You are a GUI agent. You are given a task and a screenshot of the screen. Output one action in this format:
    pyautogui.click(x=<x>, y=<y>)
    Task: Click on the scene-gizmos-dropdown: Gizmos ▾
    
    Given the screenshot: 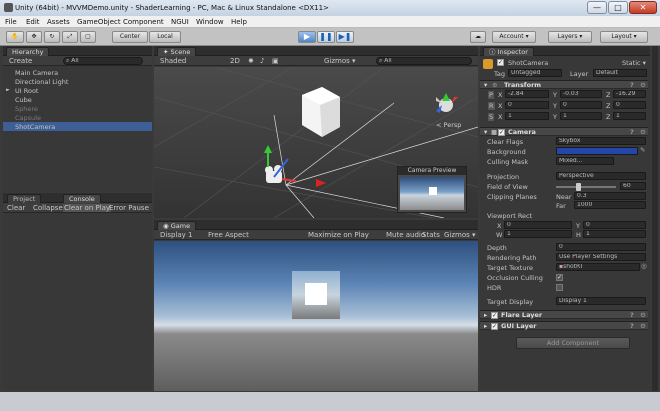 What is the action you would take?
    pyautogui.click(x=340, y=61)
    